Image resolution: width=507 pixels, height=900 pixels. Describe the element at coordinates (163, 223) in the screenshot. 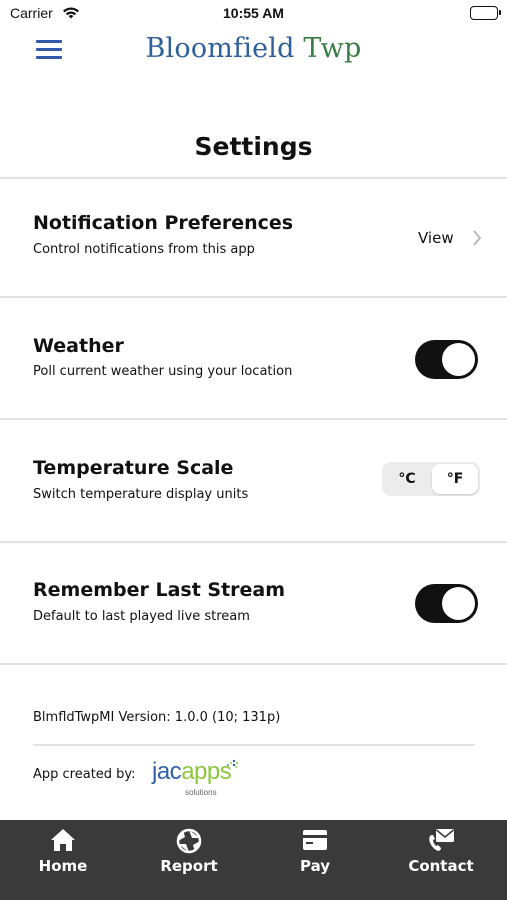

I see `notification-preferences-title: Notification Preferences` at that location.